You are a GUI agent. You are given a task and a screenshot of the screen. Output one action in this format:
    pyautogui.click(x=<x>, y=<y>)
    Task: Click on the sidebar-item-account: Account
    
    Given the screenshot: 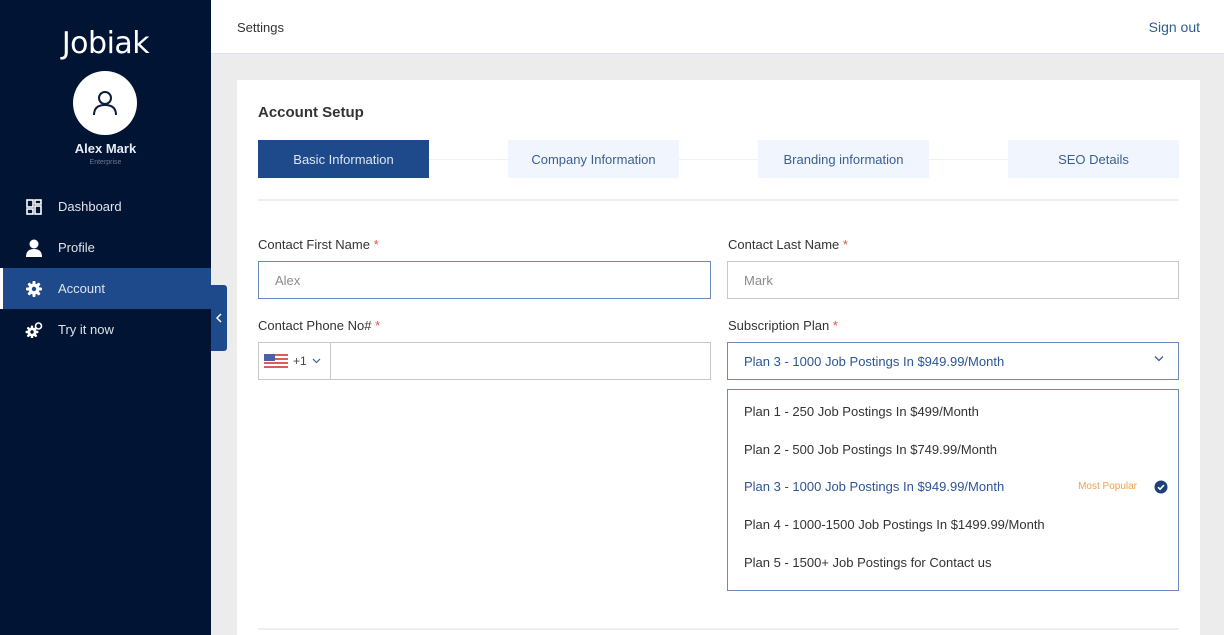 What is the action you would take?
    pyautogui.click(x=105, y=288)
    